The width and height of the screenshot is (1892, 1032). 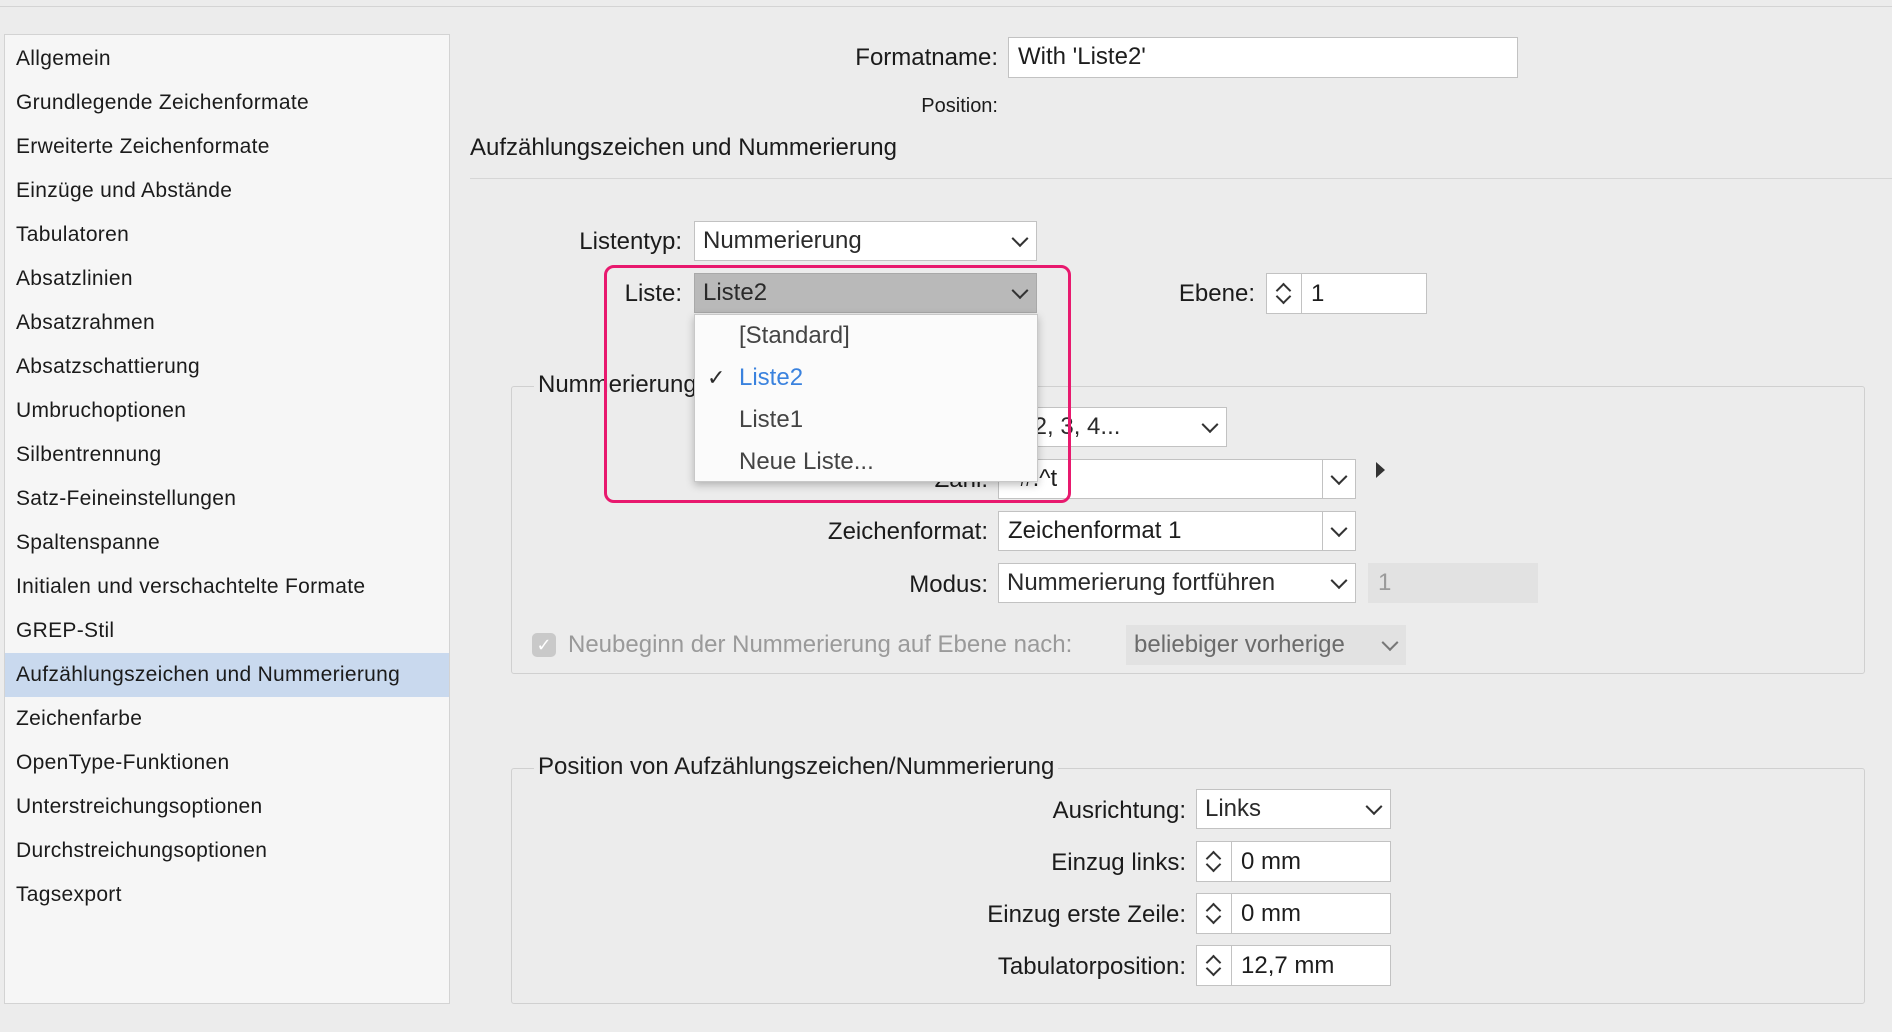 I want to click on listentyp-label: Listentyp:, so click(x=630, y=241).